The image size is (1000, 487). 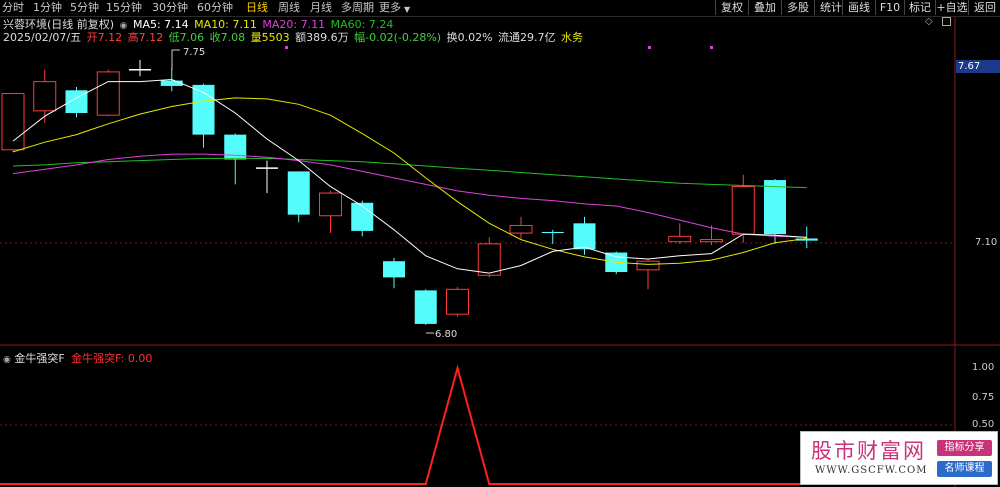 I want to click on watermark-badge-top: 指标分享, so click(x=964, y=448).